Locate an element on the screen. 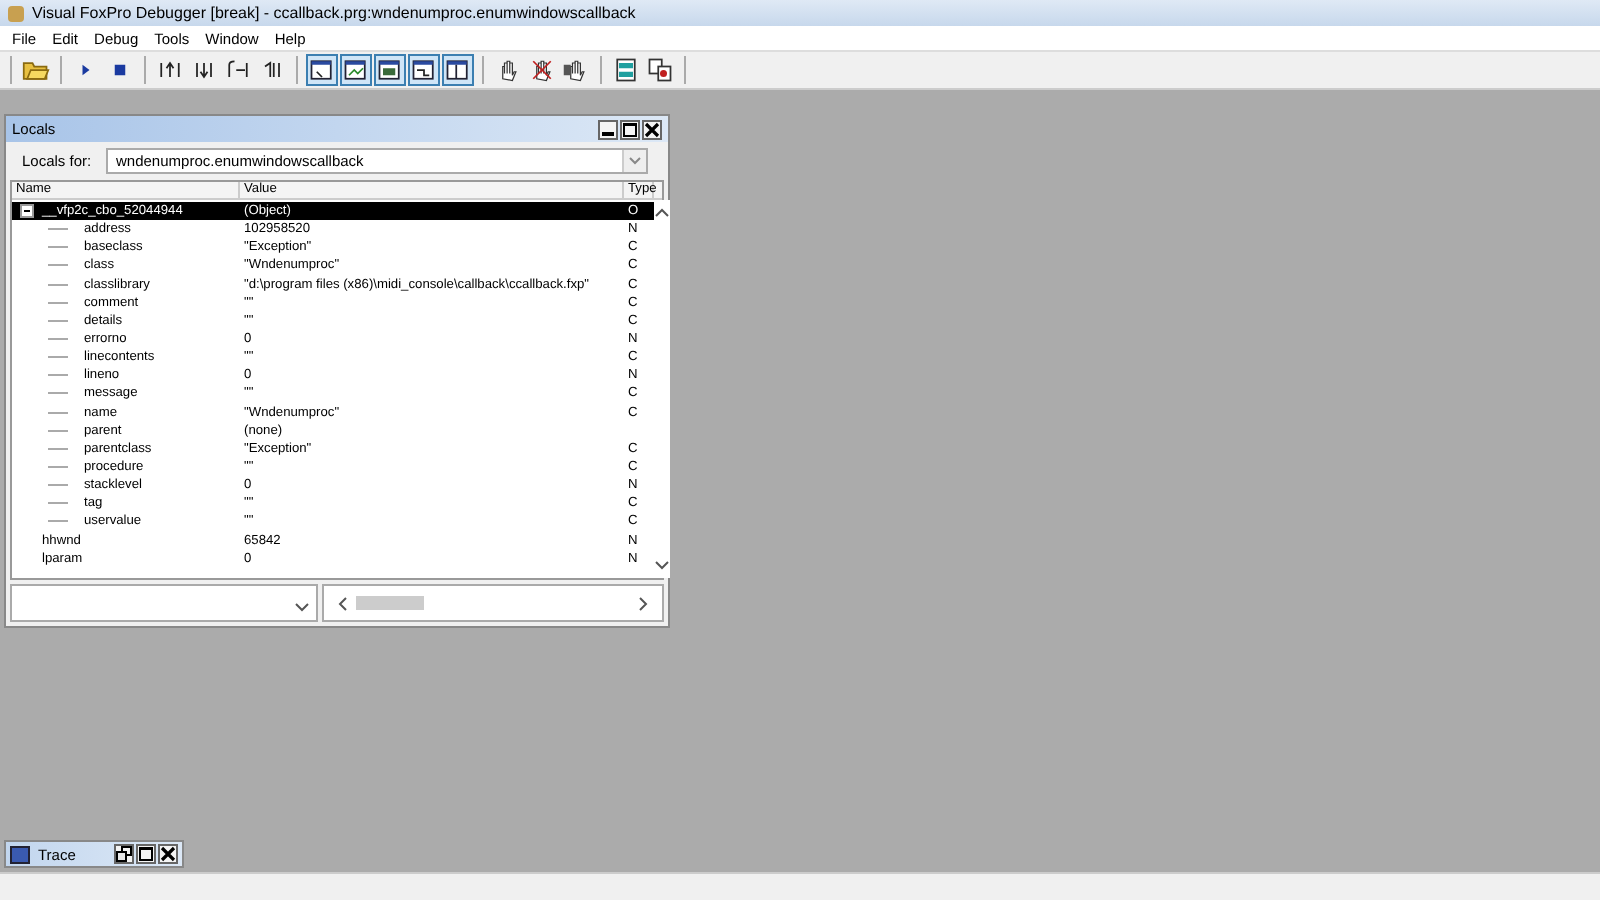 This screenshot has width=1600, height=900. document-icon is located at coordinates (626, 70).